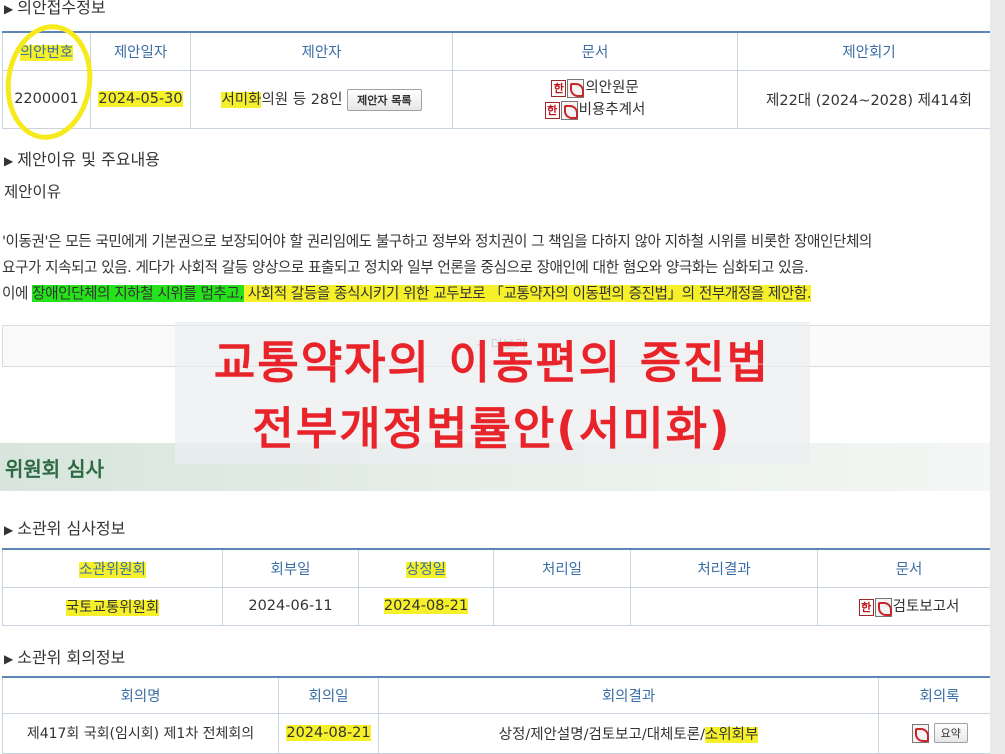 The height and width of the screenshot is (754, 1005). Describe the element at coordinates (997, 377) in the screenshot. I see `right-scroll-frame` at that location.